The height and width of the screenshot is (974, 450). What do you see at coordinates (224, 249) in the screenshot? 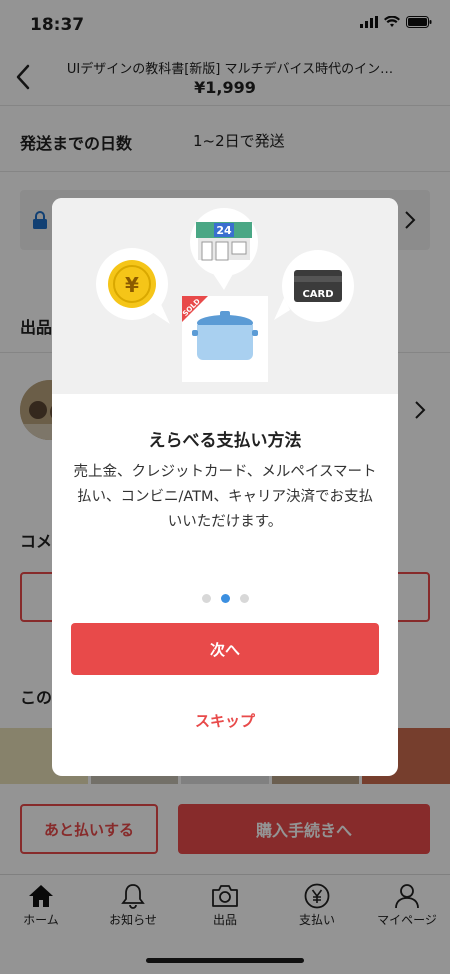
I see `convenience-store-icon: 24` at bounding box center [224, 249].